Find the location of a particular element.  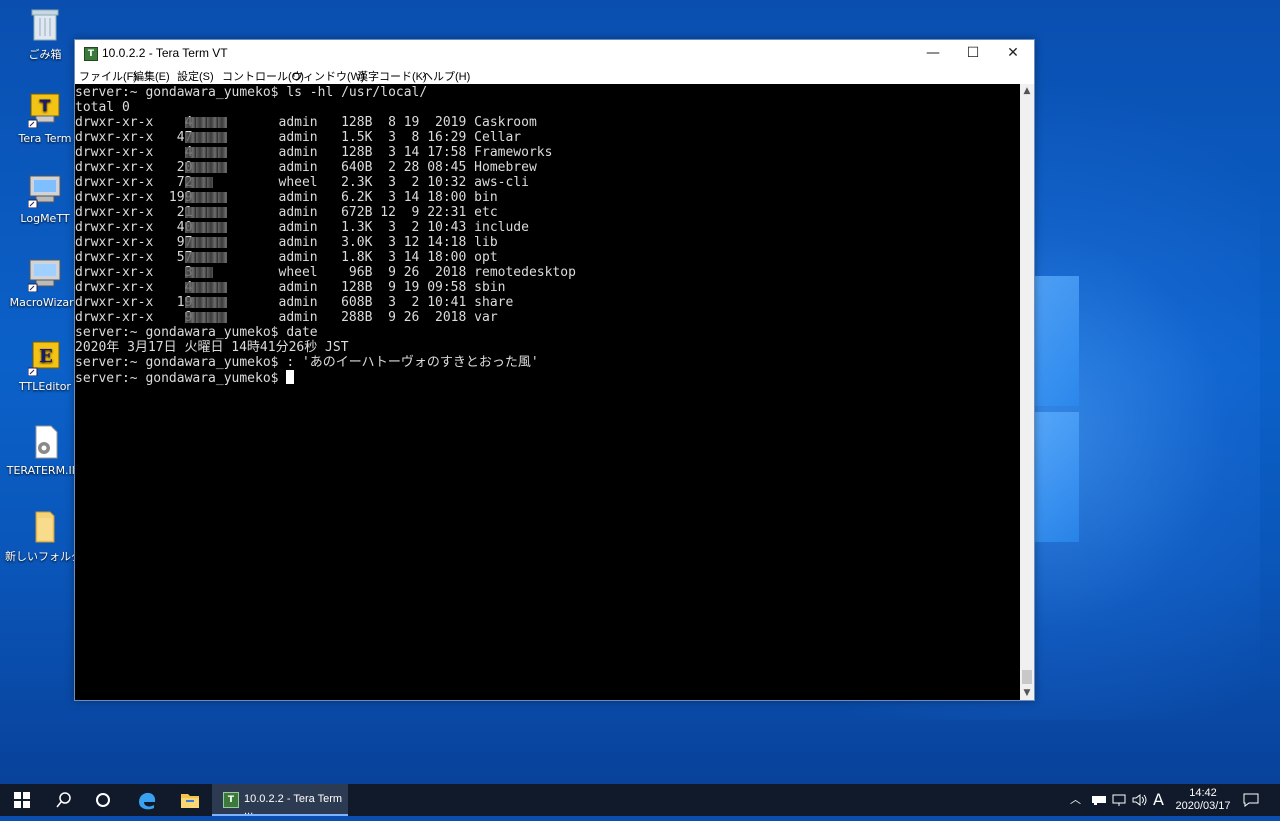

desktop-icon-teraterm: T Tera Term is located at coordinates (45, 118).